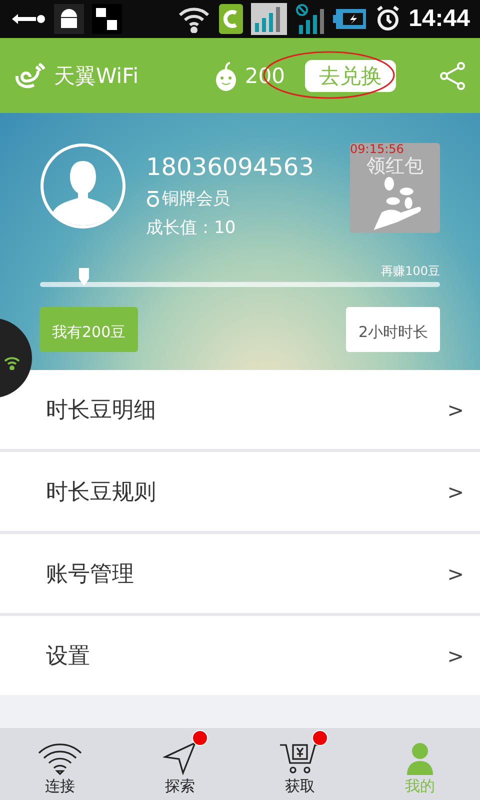 The width and height of the screenshot is (480, 800). I want to click on app-icon, so click(230, 19).